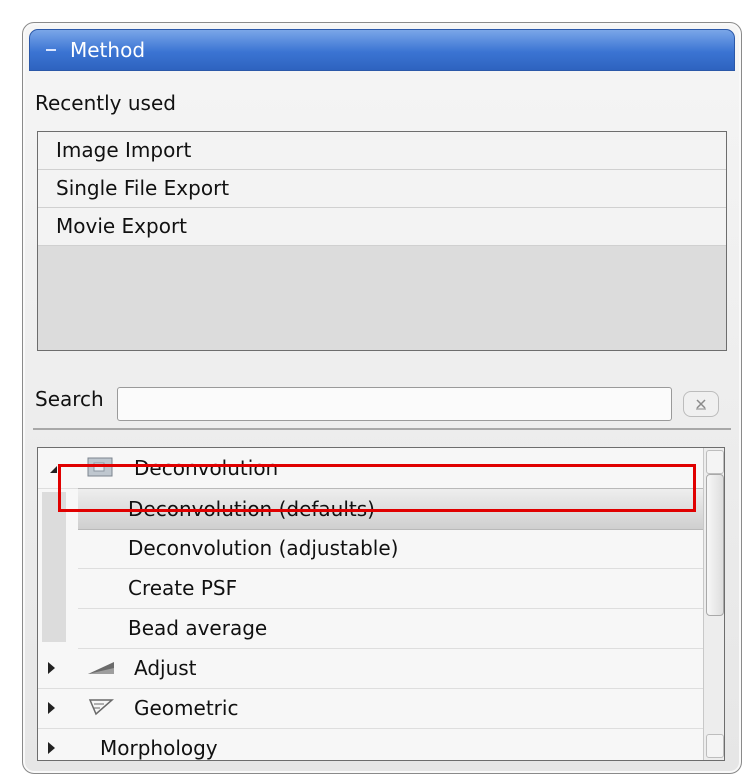 This screenshot has width=752, height=783. I want to click on geometric-icon, so click(101, 707).